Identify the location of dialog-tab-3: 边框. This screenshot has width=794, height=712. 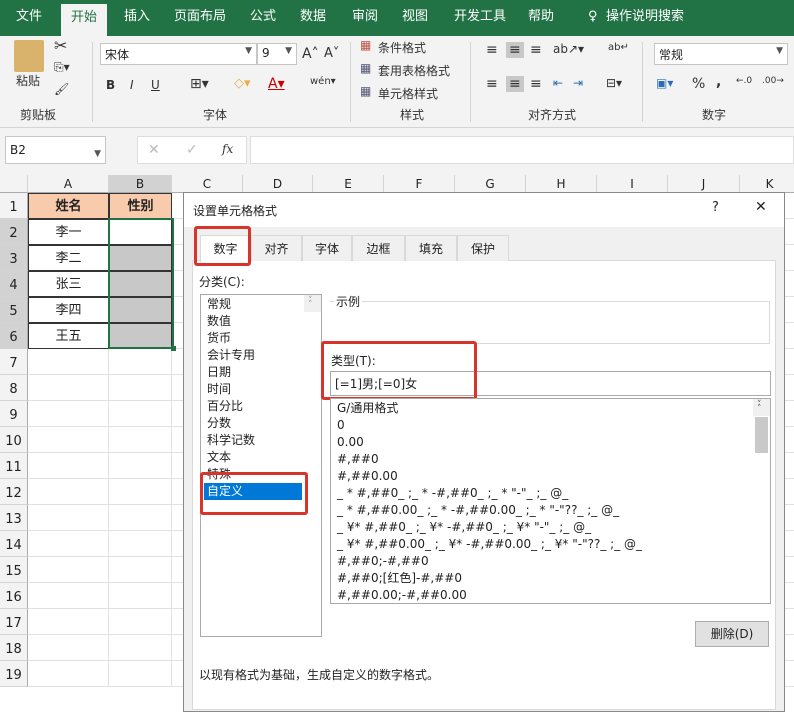
(378, 248).